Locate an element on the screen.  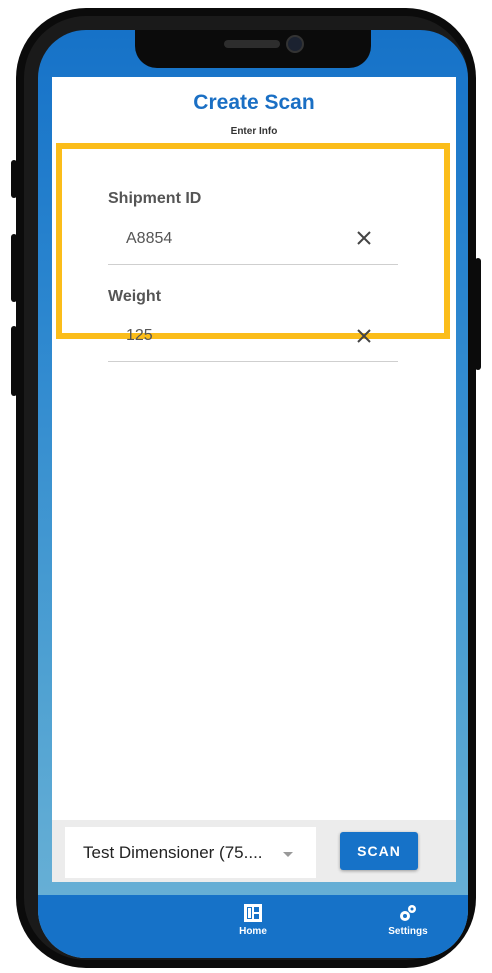
scan-button: SCAN is located at coordinates (379, 851).